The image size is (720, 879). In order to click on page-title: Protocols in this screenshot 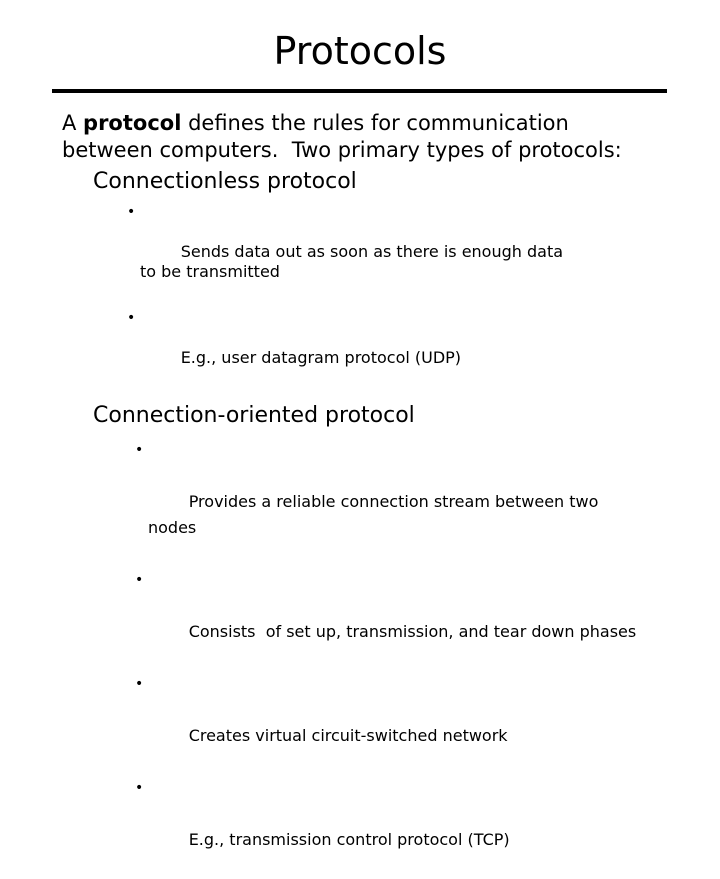, I will do `click(360, 51)`.